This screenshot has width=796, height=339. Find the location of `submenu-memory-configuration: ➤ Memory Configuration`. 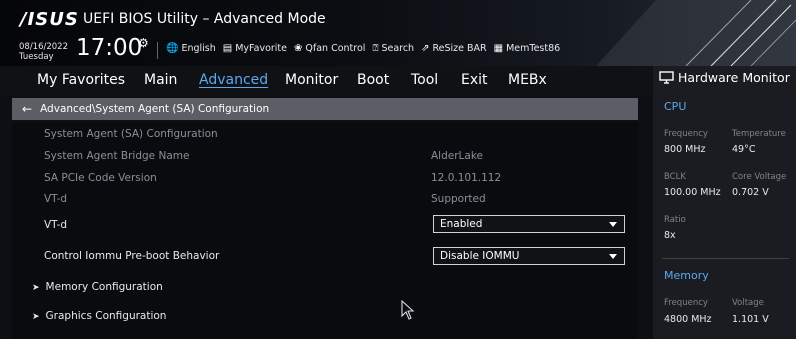

submenu-memory-configuration: ➤ Memory Configuration is located at coordinates (97, 287).